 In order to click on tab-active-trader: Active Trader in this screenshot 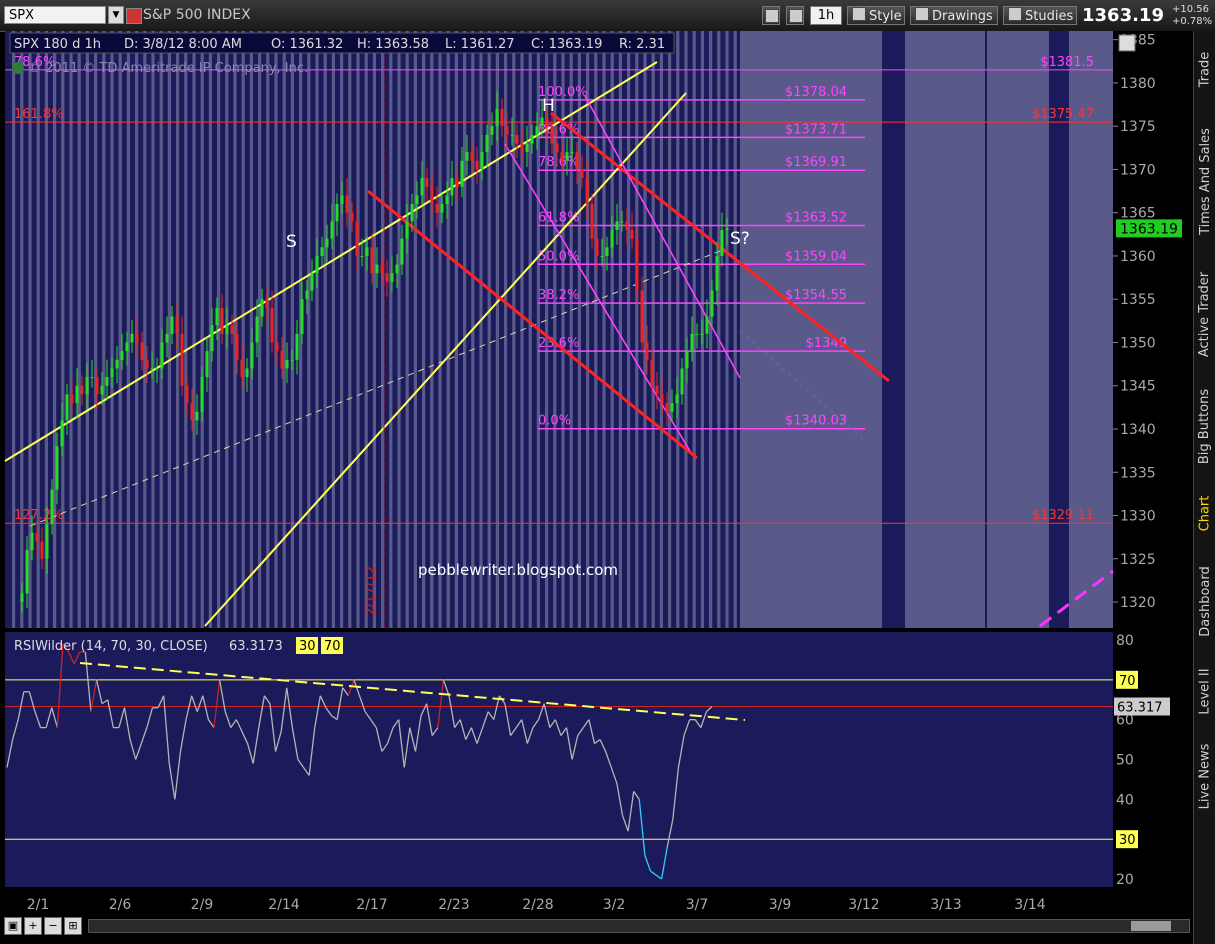, I will do `click(1204, 314)`.